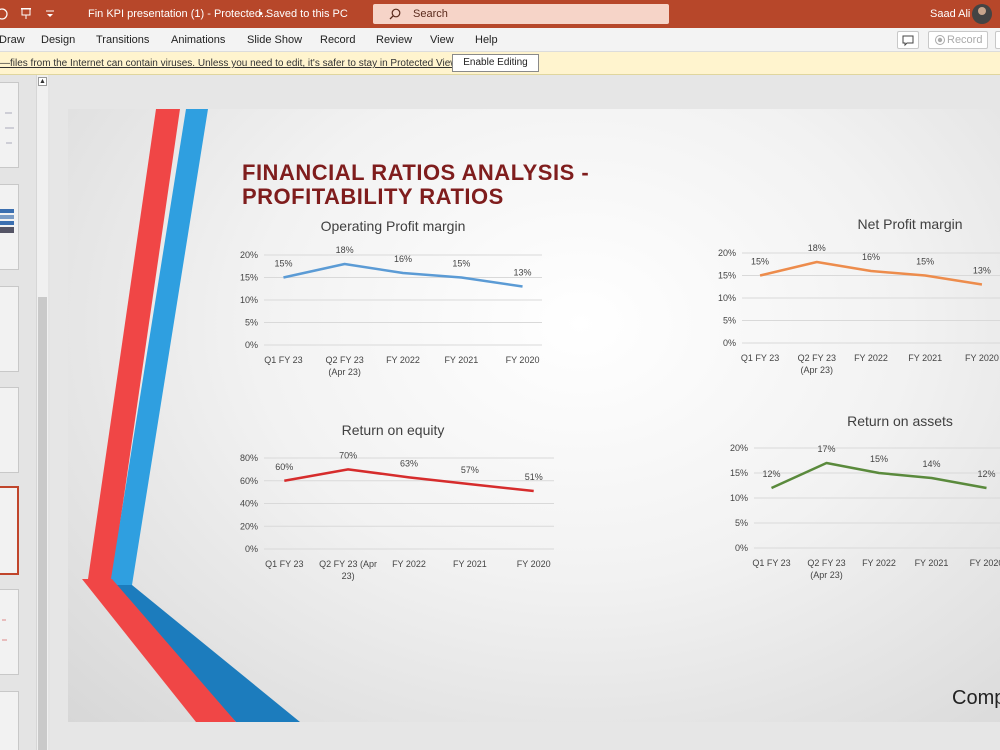  What do you see at coordinates (122, 40) in the screenshot?
I see `tab-transitions: Transitions` at bounding box center [122, 40].